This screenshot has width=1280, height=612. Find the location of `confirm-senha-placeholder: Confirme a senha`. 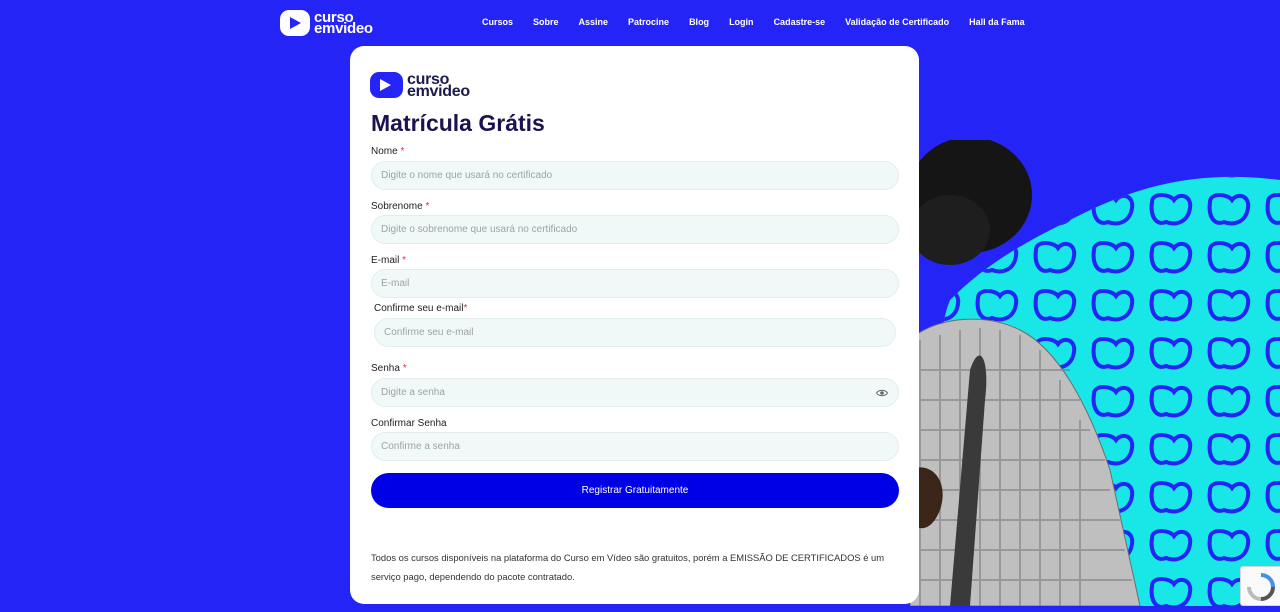

confirm-senha-placeholder: Confirme a senha is located at coordinates (420, 446).